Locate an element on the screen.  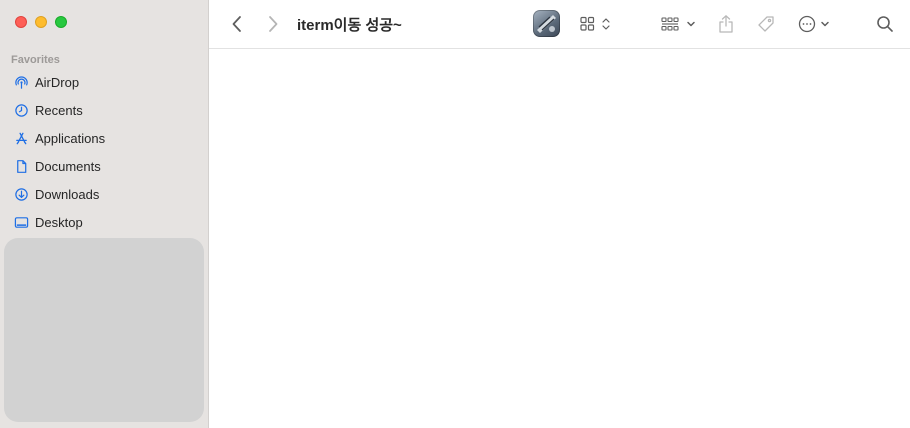
search-button is located at coordinates (885, 24).